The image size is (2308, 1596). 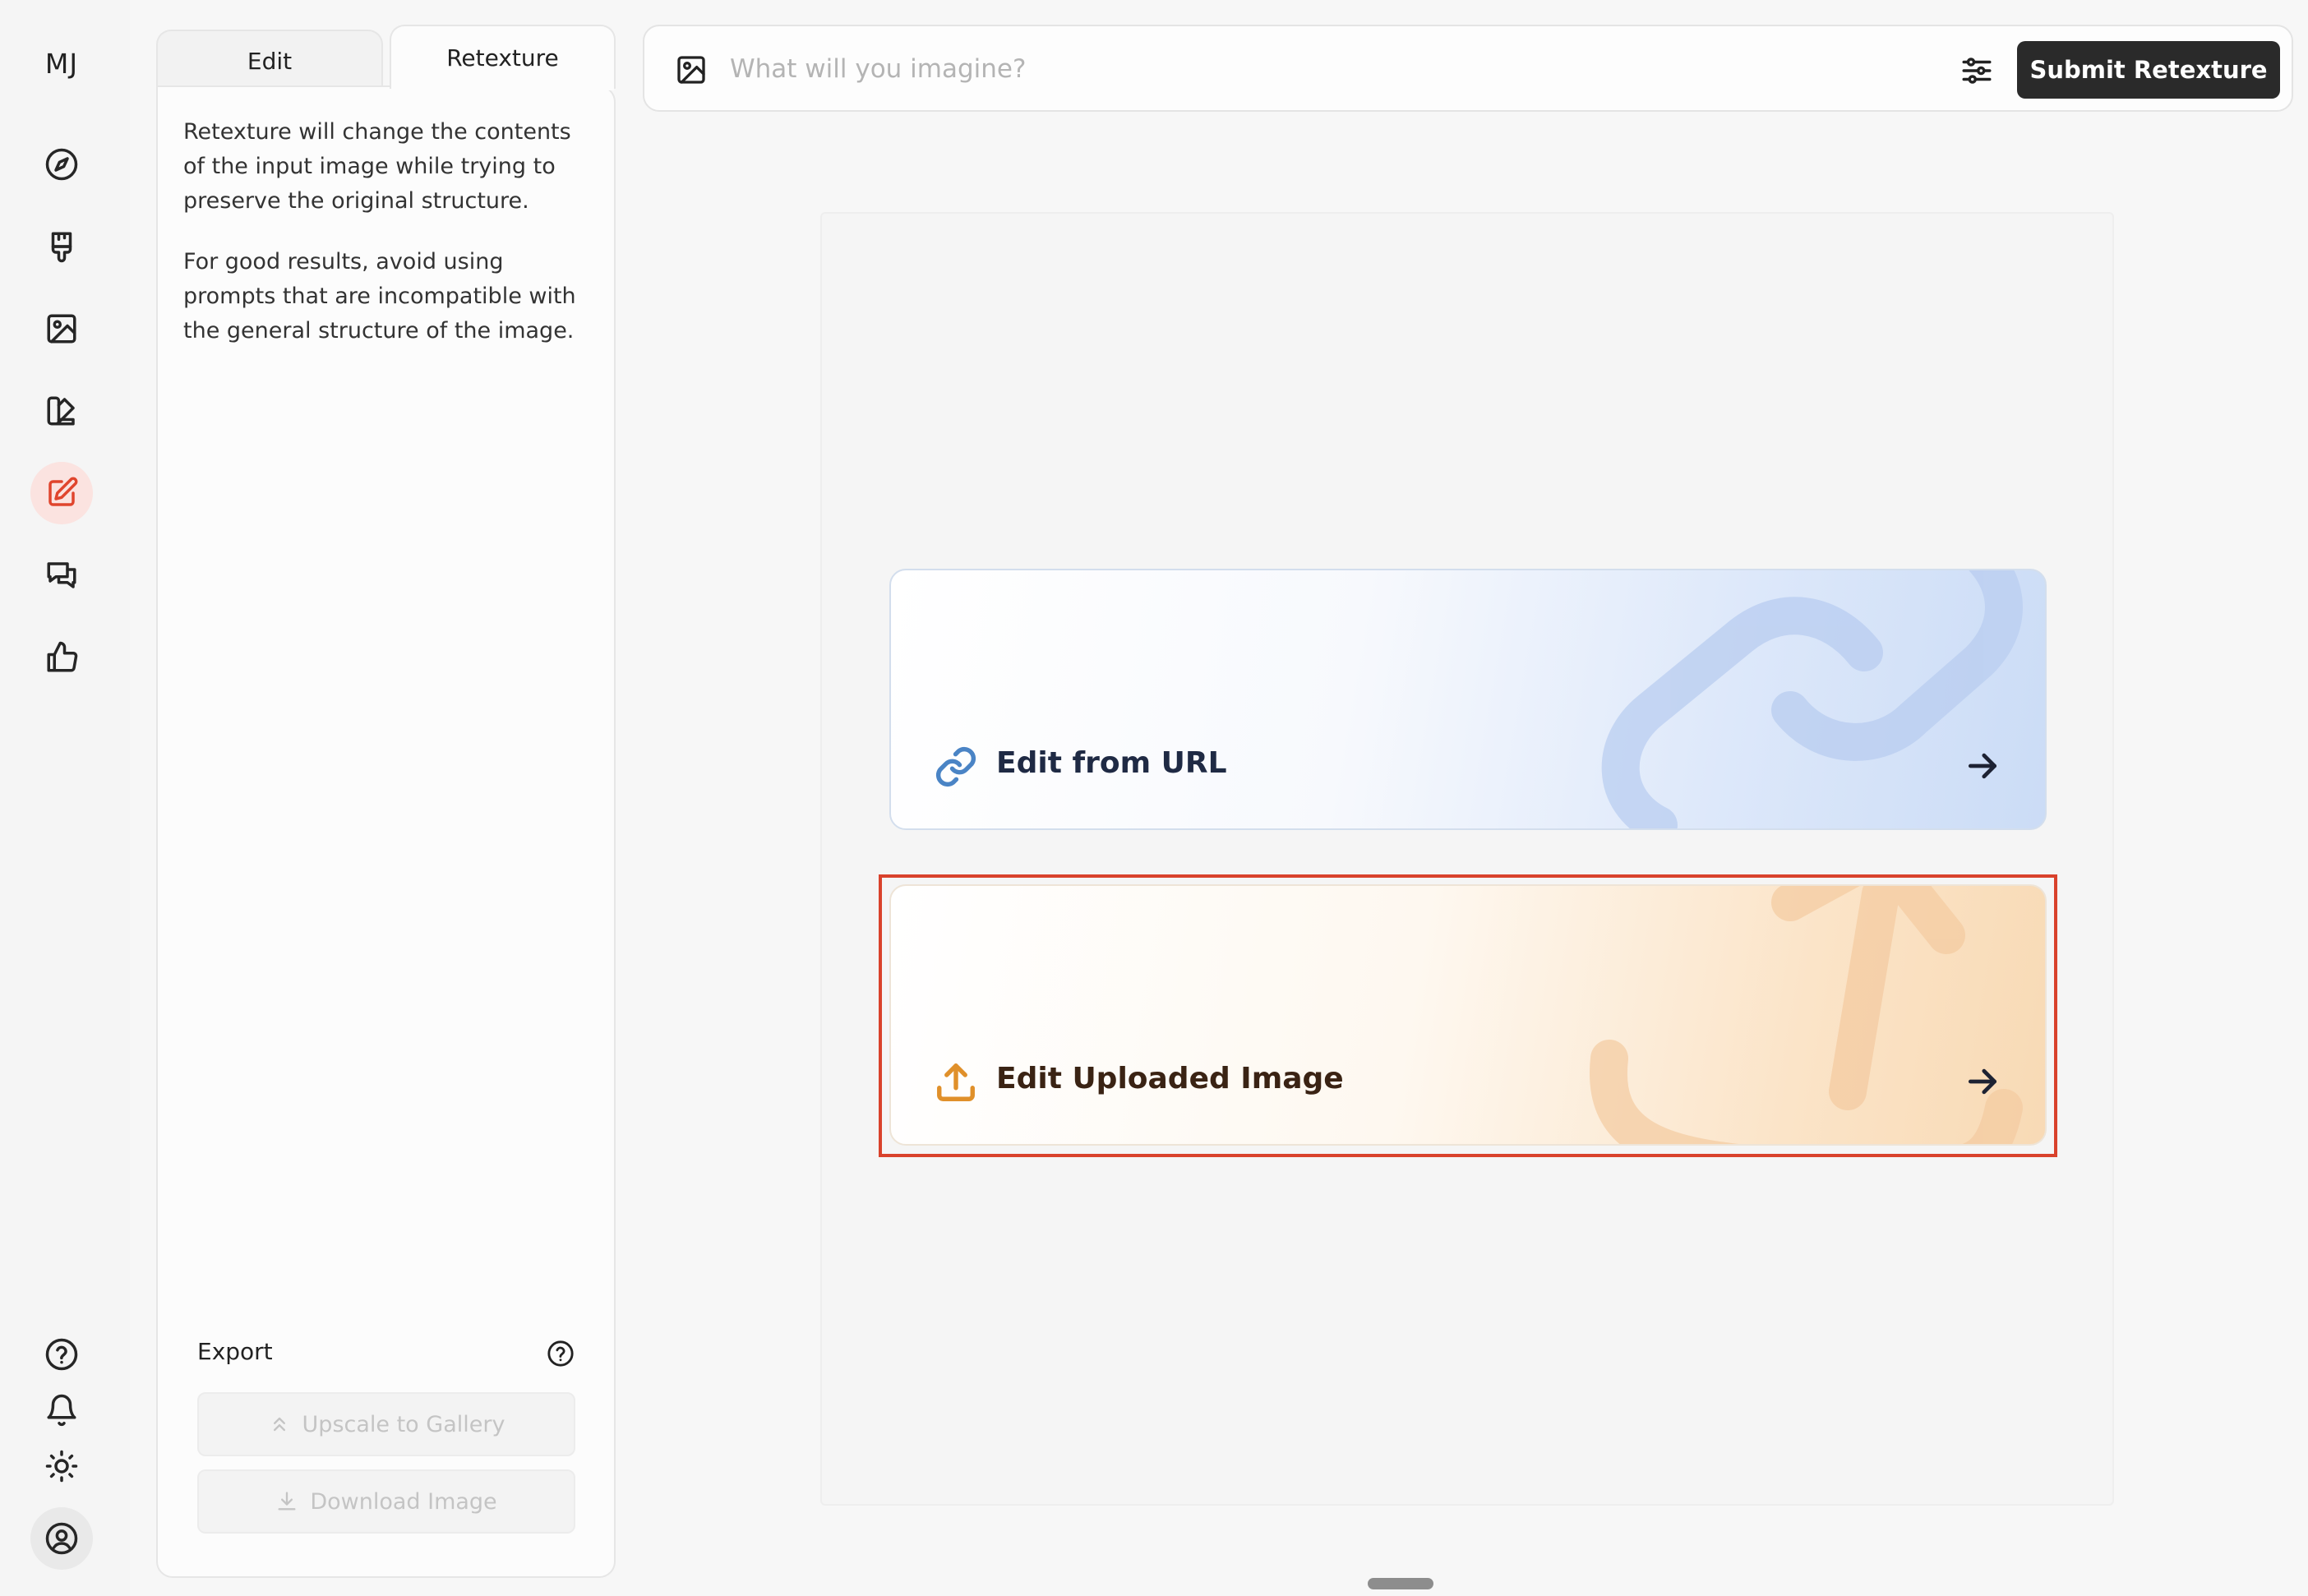 What do you see at coordinates (65, 798) in the screenshot?
I see `left-rail: MJ` at bounding box center [65, 798].